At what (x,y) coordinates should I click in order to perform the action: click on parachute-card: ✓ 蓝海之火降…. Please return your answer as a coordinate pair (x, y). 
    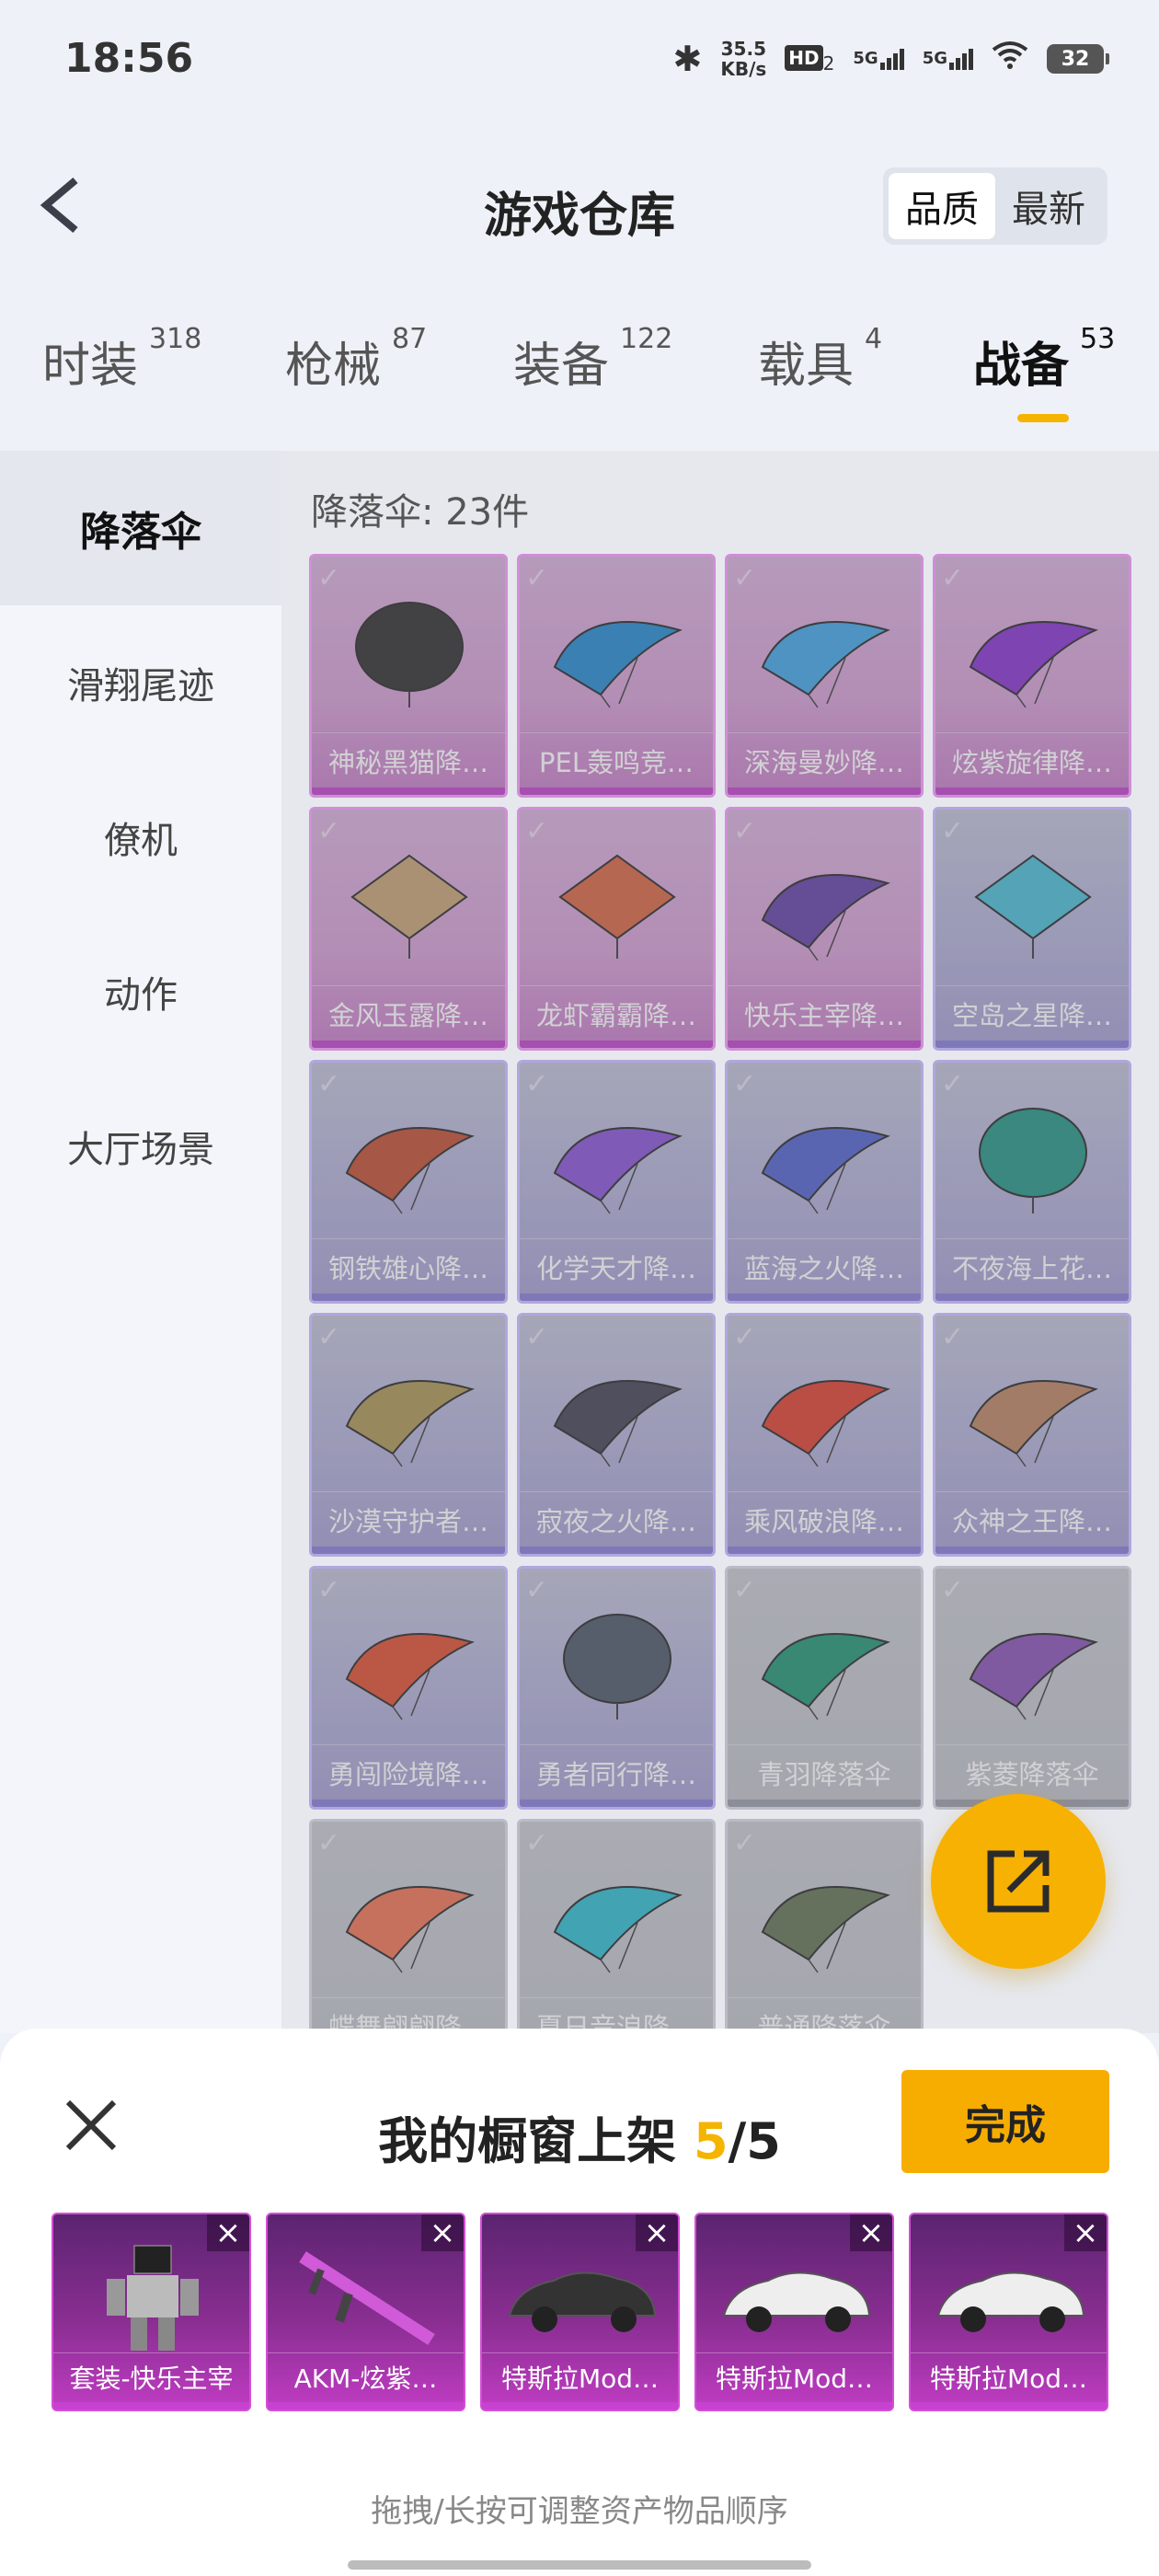
    Looking at the image, I should click on (824, 1182).